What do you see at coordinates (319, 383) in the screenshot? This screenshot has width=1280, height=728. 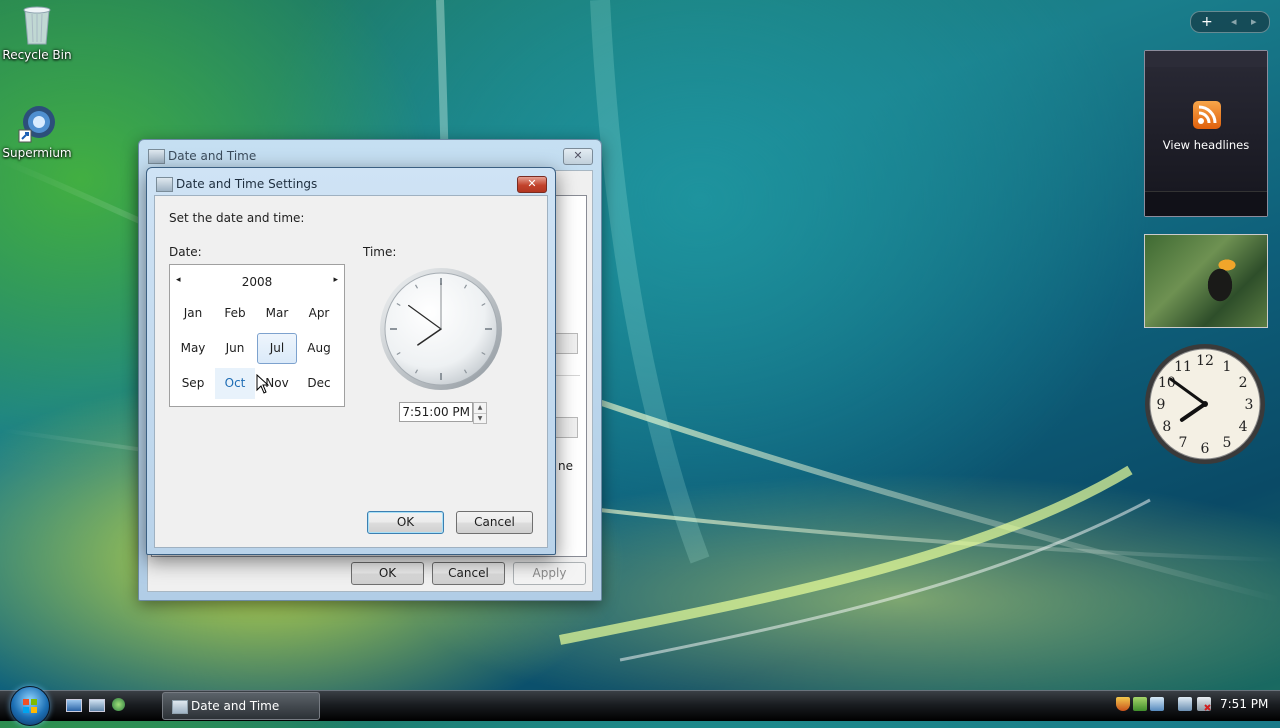 I see `month-dec: Dec` at bounding box center [319, 383].